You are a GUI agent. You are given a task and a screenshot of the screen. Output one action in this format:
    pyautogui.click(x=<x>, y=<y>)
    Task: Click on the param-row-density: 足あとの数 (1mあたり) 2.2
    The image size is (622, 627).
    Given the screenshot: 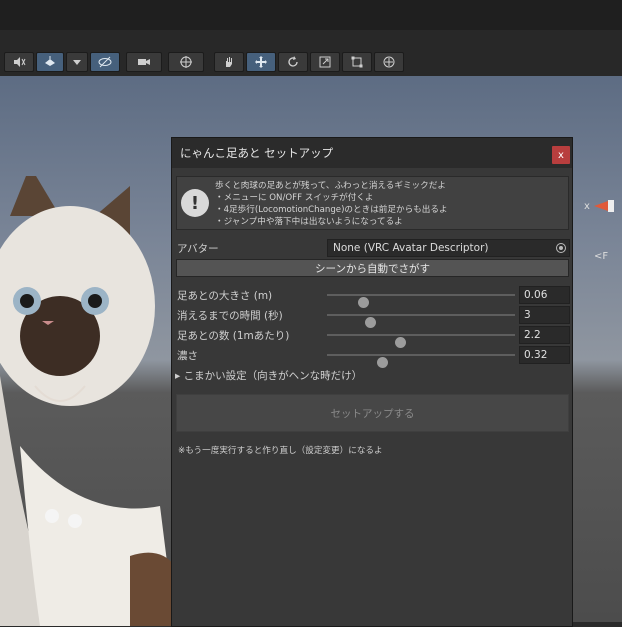 What is the action you would take?
    pyautogui.click(x=373, y=337)
    